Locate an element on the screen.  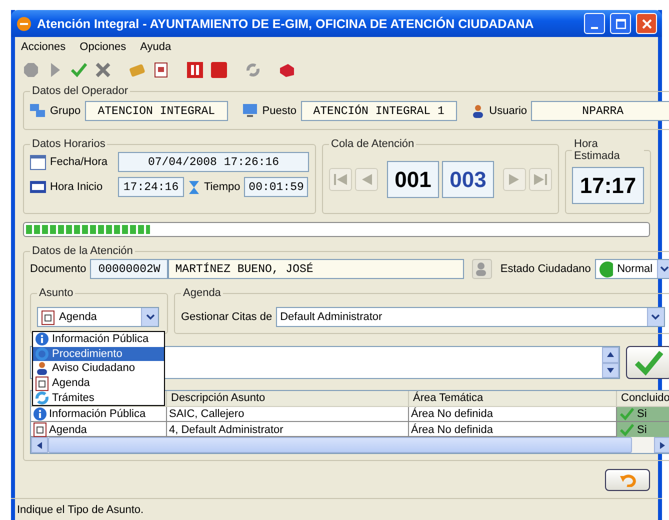
dropdown-option: Procedimiento is located at coordinates (98, 354).